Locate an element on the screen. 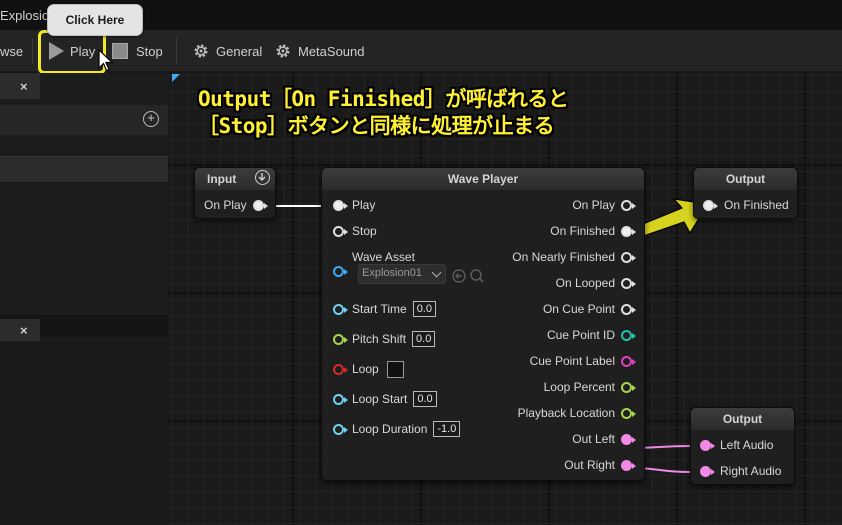 This screenshot has height=525, width=842. asset-value: Explosion01 is located at coordinates (392, 273).